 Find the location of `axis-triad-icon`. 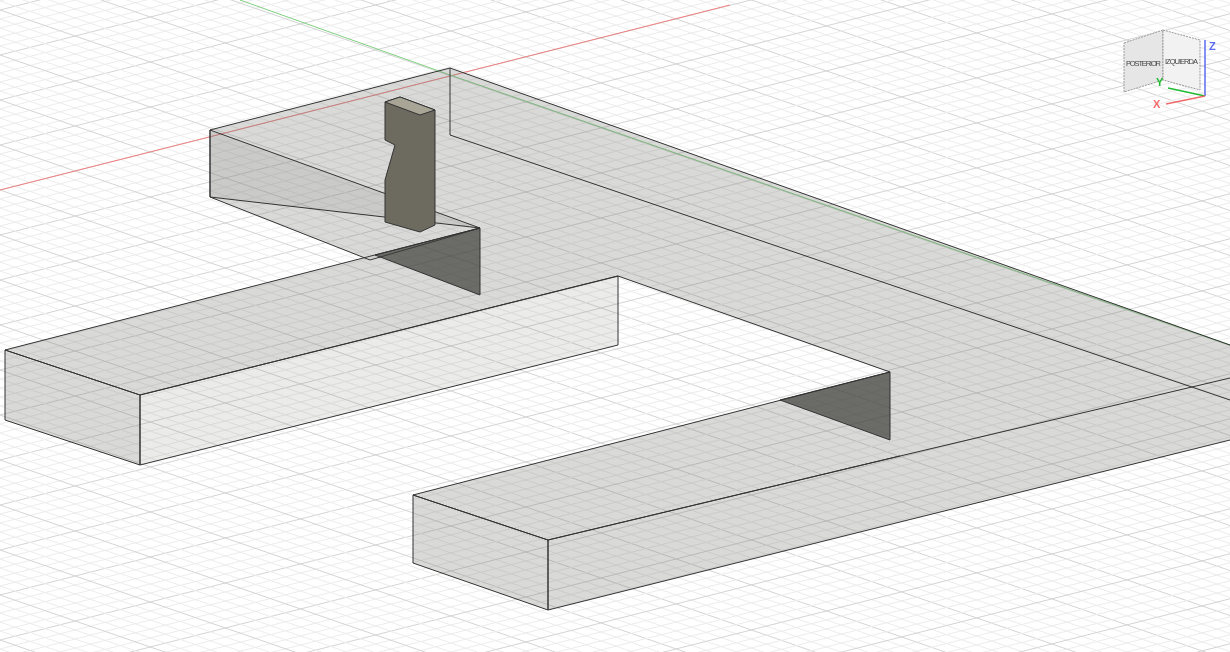

axis-triad-icon is located at coordinates (1185, 72).